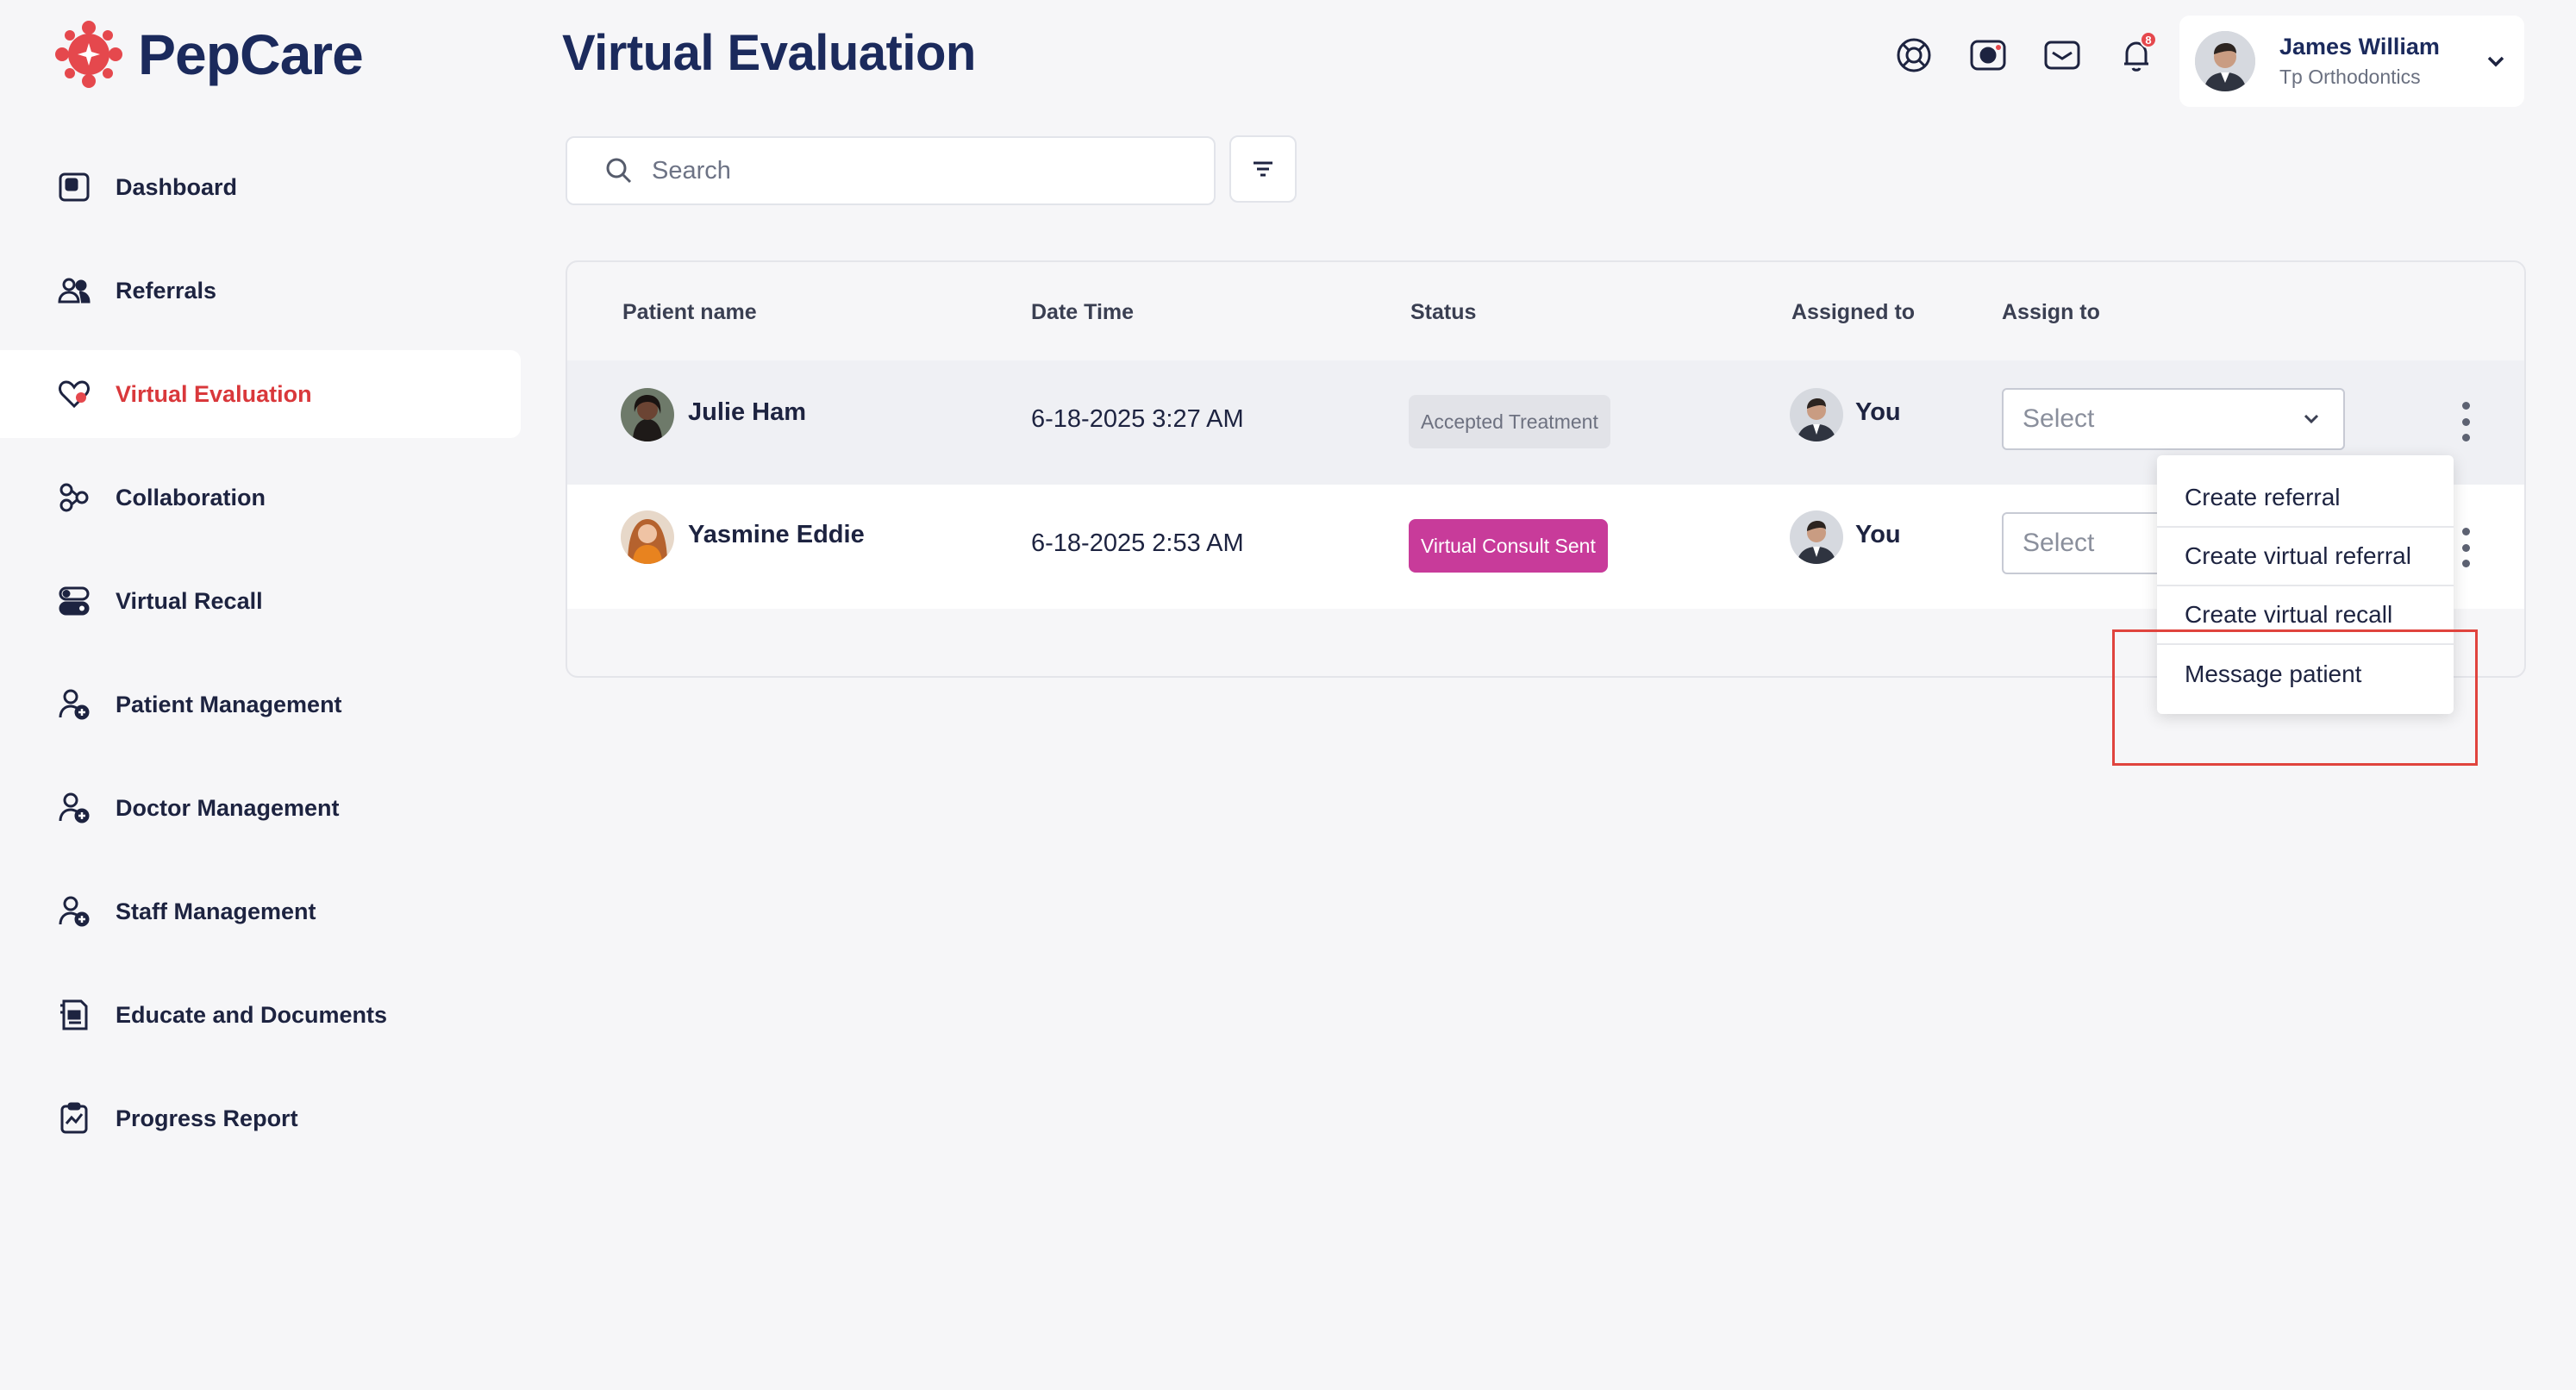  I want to click on search-icon, so click(619, 171).